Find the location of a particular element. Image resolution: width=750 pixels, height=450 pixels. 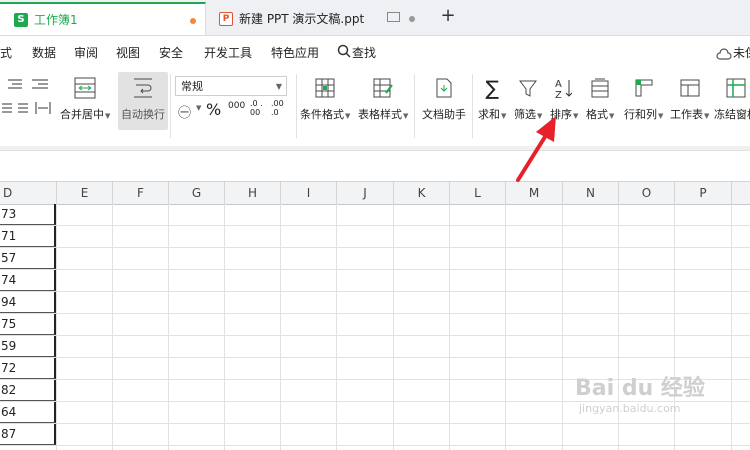

column-header-E: E is located at coordinates (85, 193).